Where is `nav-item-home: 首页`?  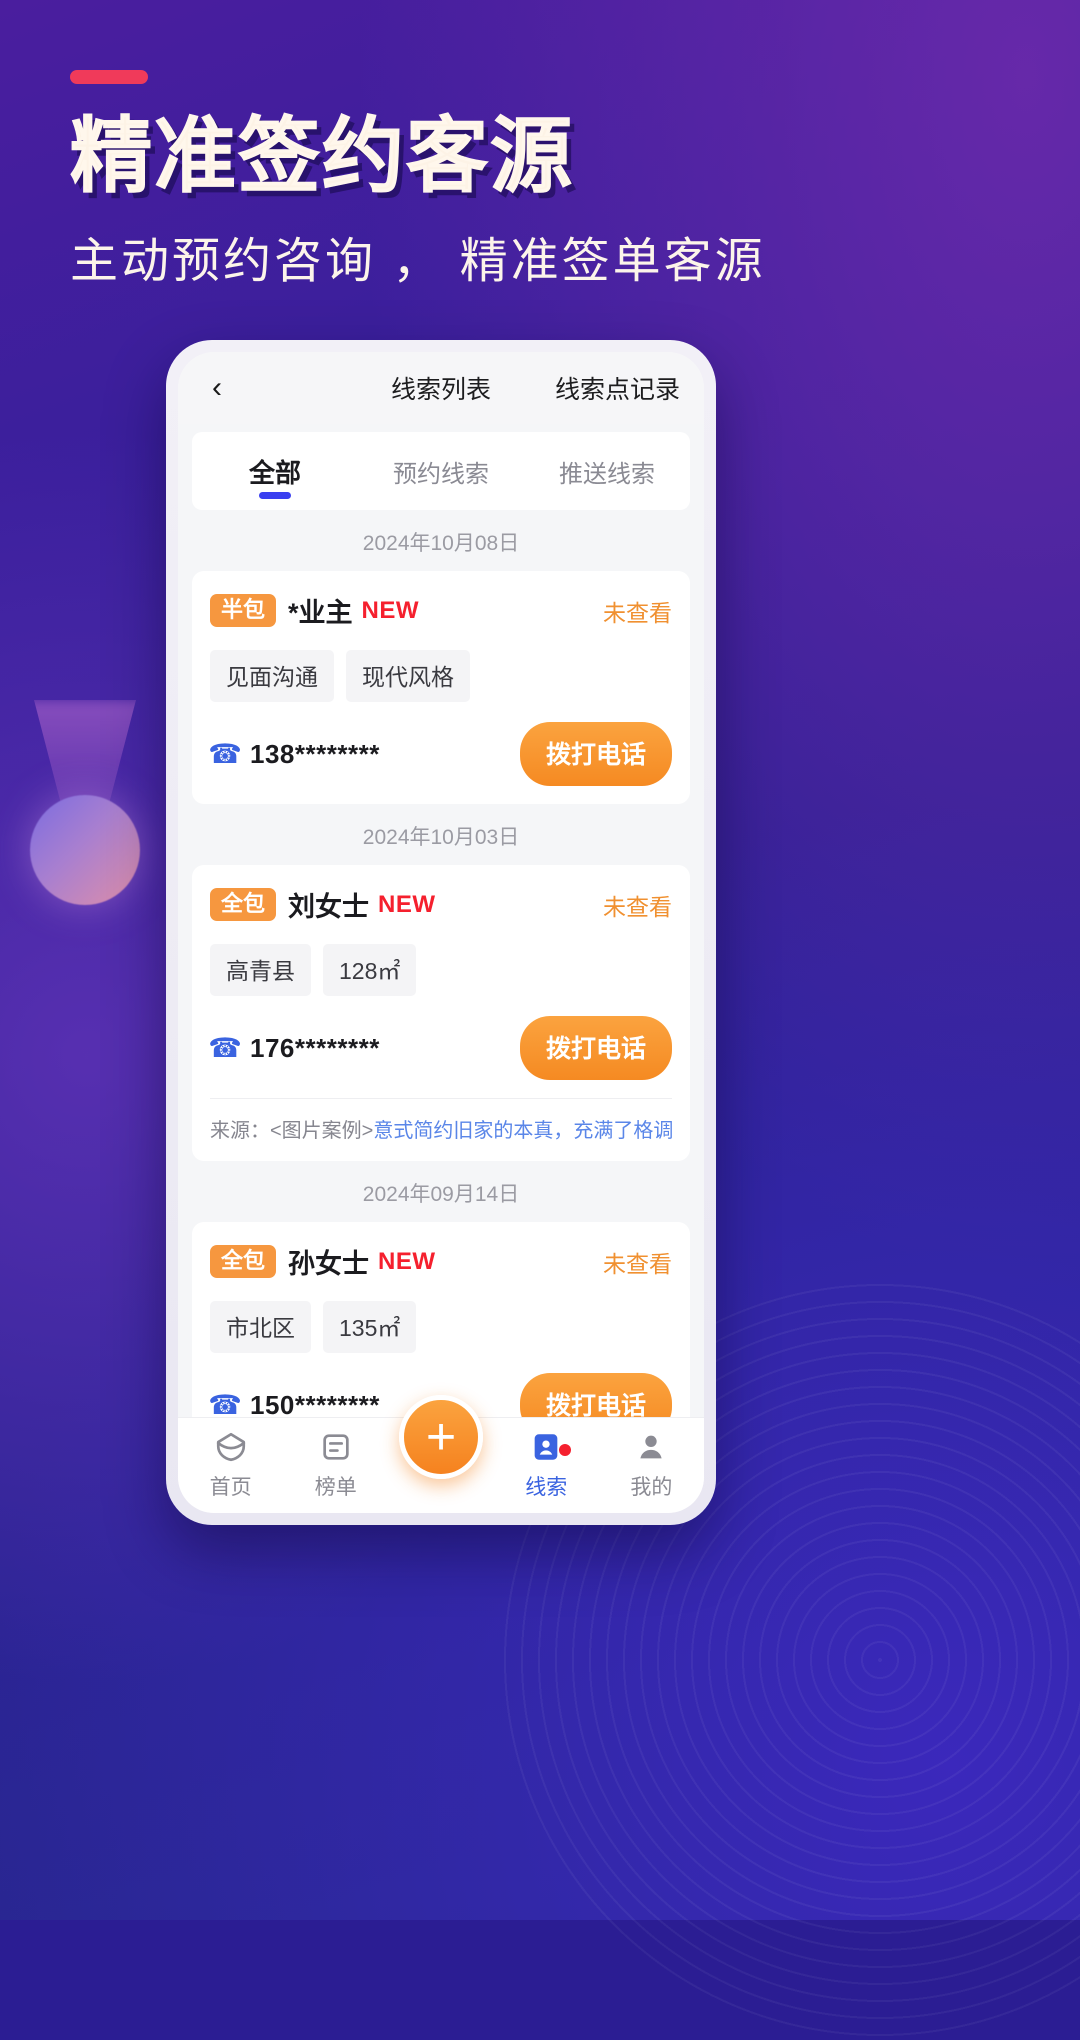 nav-item-home: 首页 is located at coordinates (230, 1465).